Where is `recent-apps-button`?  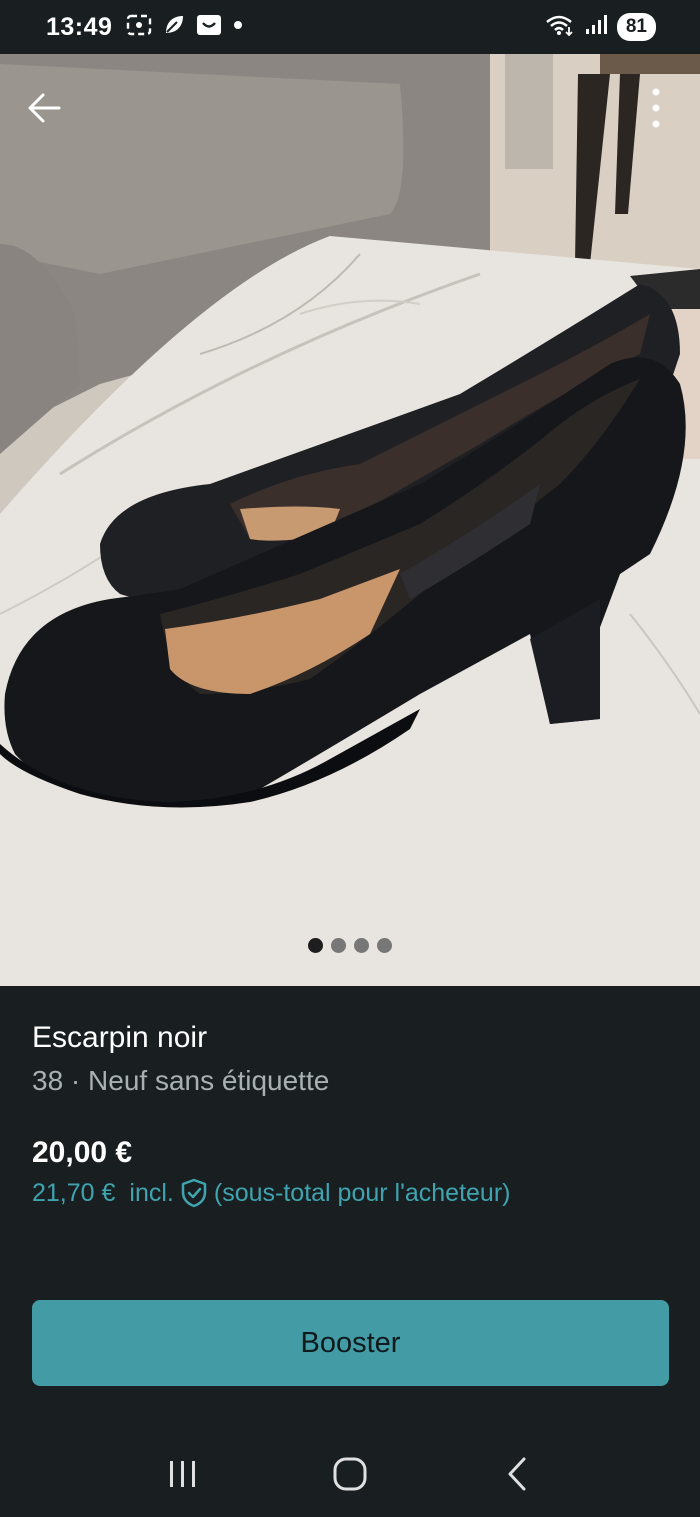 recent-apps-button is located at coordinates (183, 1474).